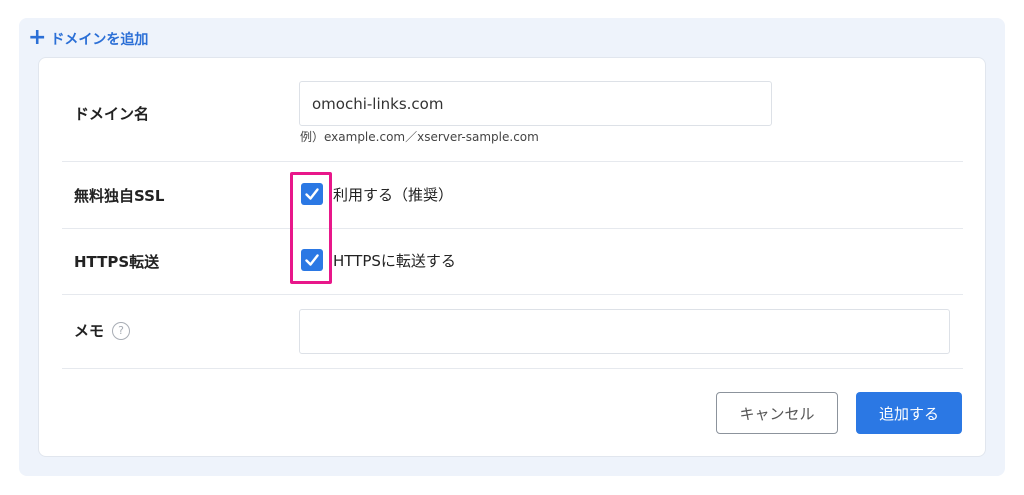 This screenshot has height=495, width=1024. Describe the element at coordinates (117, 262) in the screenshot. I see `https-redirect-label: HTTPS転送` at that location.